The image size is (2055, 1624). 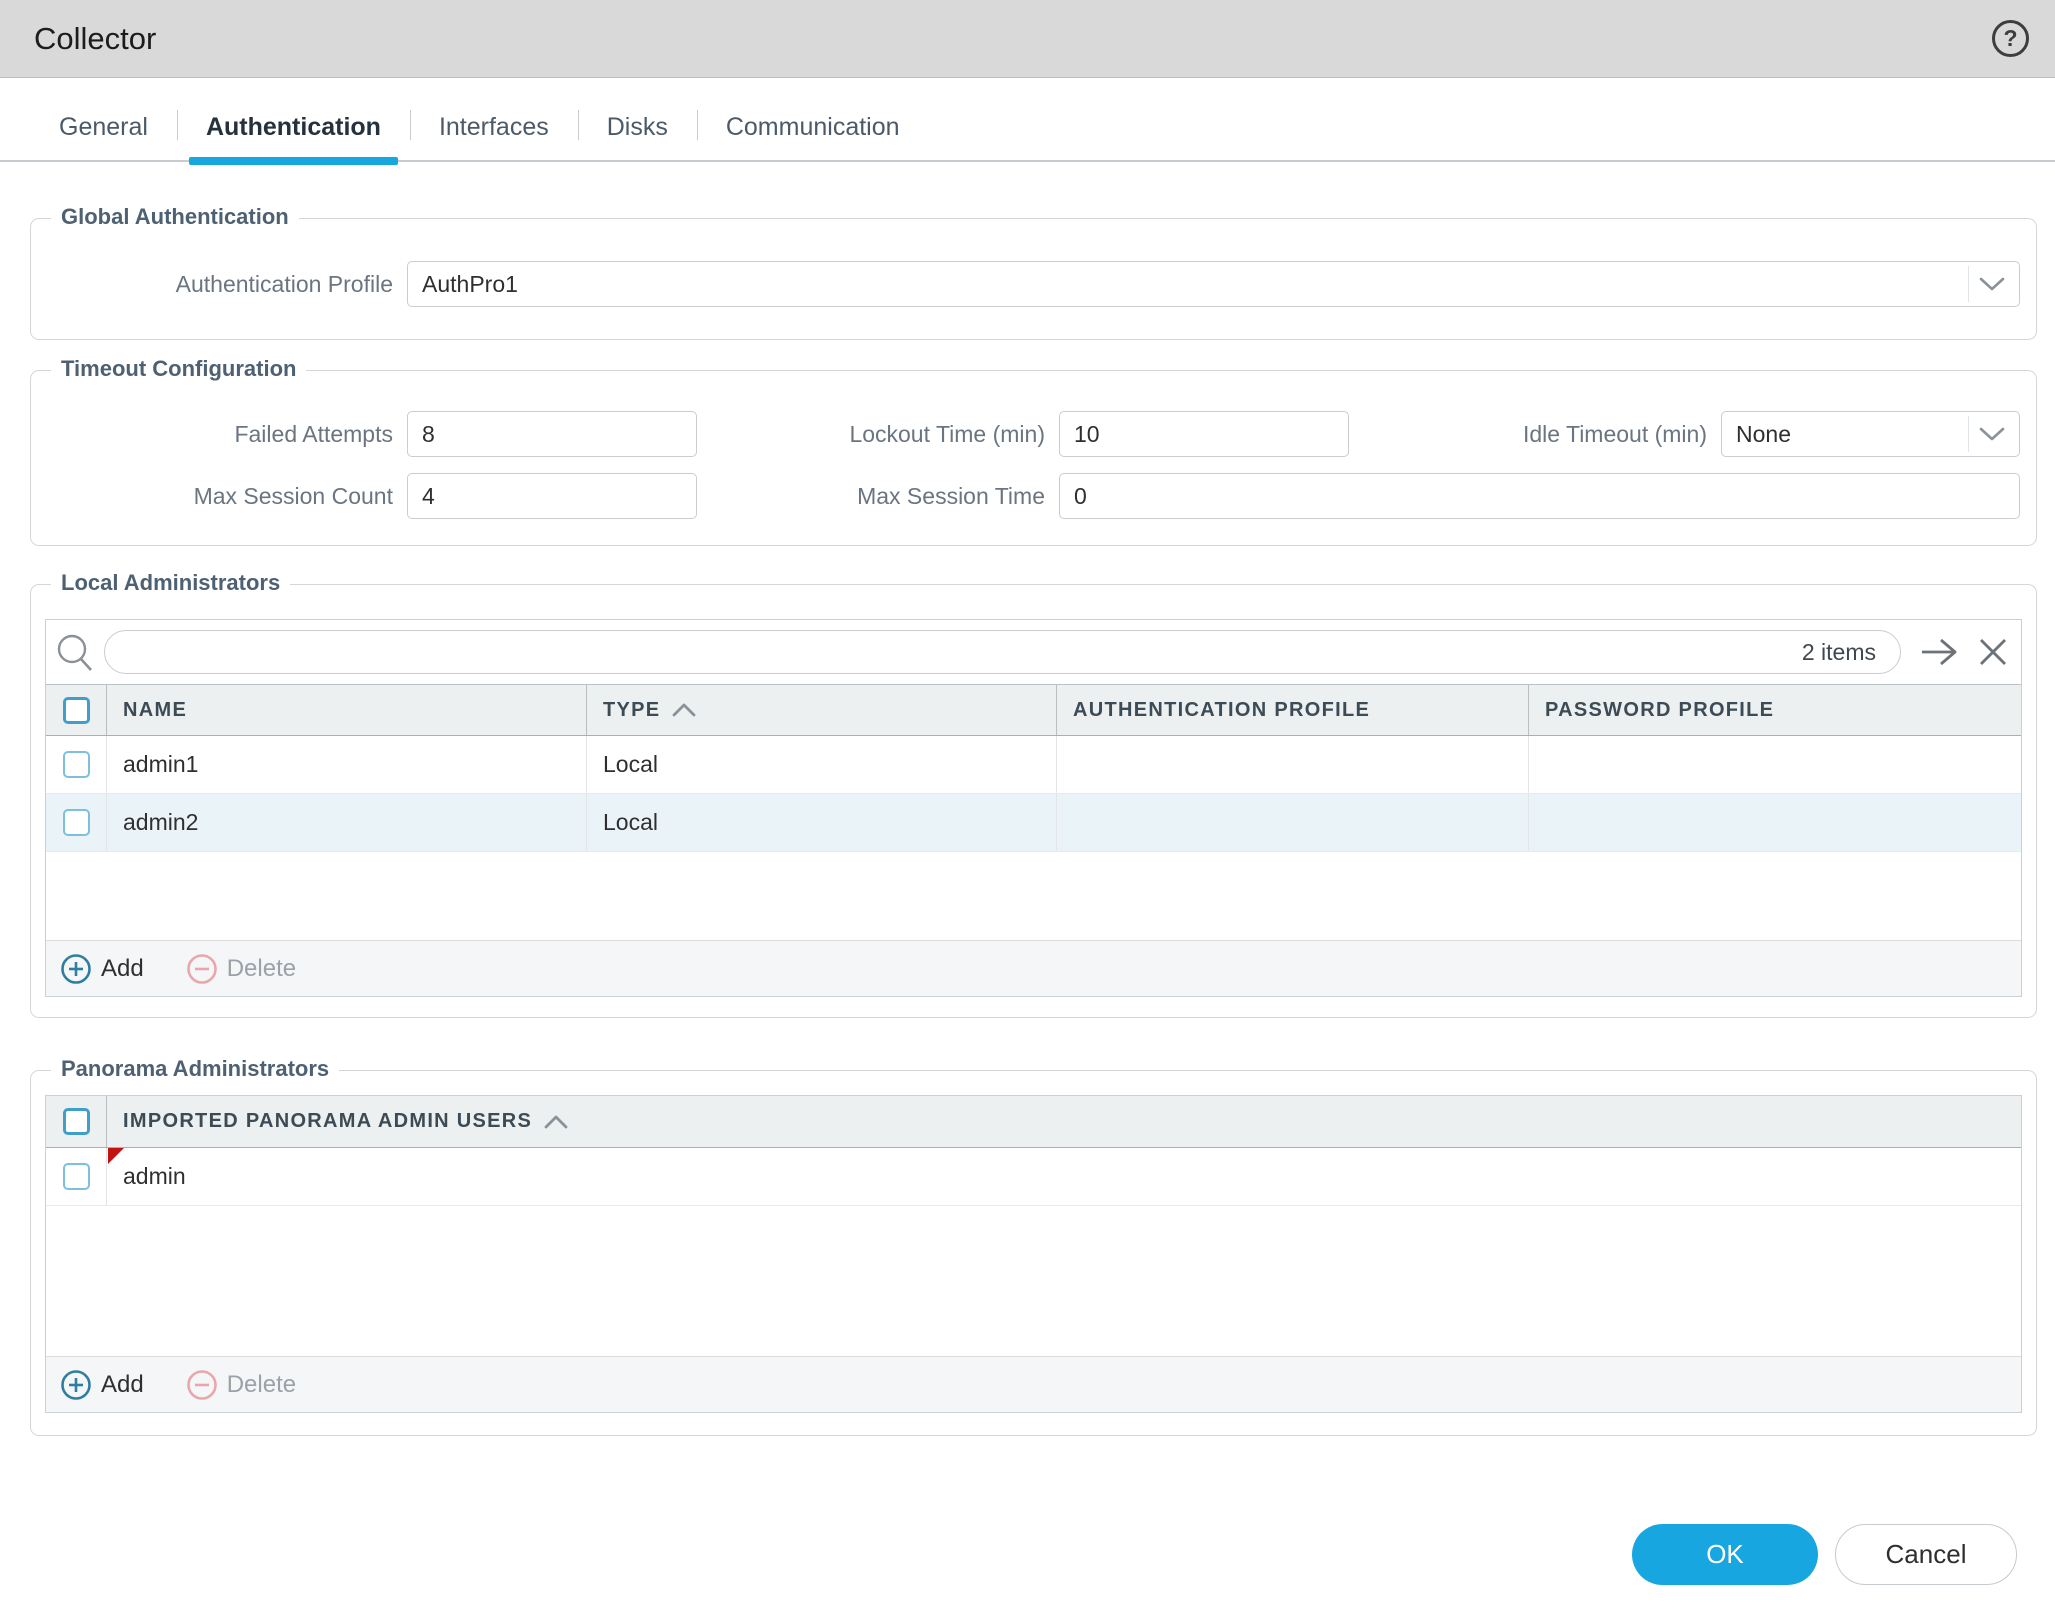 What do you see at coordinates (293, 495) in the screenshot?
I see `max-session-count-label: Max Session Count` at bounding box center [293, 495].